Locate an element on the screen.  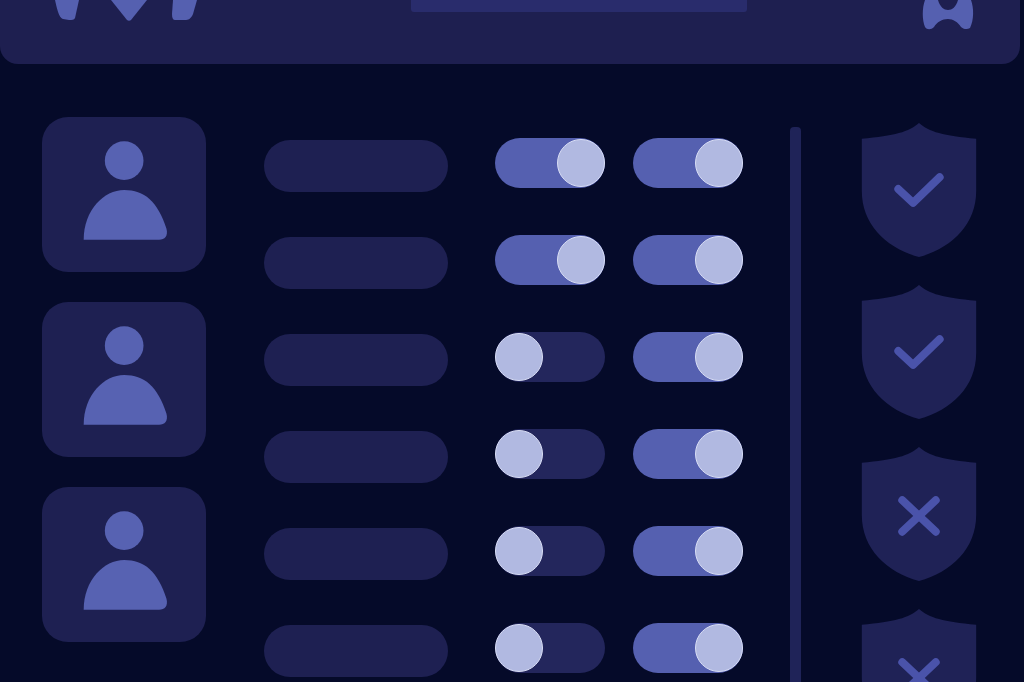
pin-icon is located at coordinates (129, 11).